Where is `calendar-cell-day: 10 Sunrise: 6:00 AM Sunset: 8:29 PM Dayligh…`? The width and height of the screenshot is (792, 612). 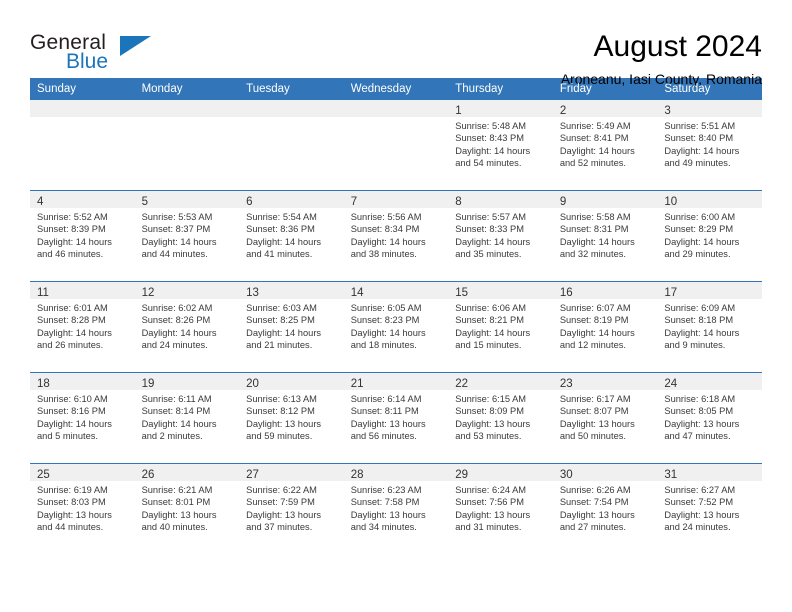 calendar-cell-day: 10 Sunrise: 6:00 AM Sunset: 8:29 PM Dayligh… is located at coordinates (709, 236).